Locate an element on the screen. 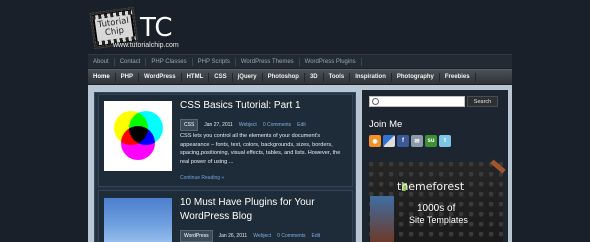 Image resolution: width=590 pixels, height=242 pixels. logo-badge-line2: Chip is located at coordinates (114, 32).